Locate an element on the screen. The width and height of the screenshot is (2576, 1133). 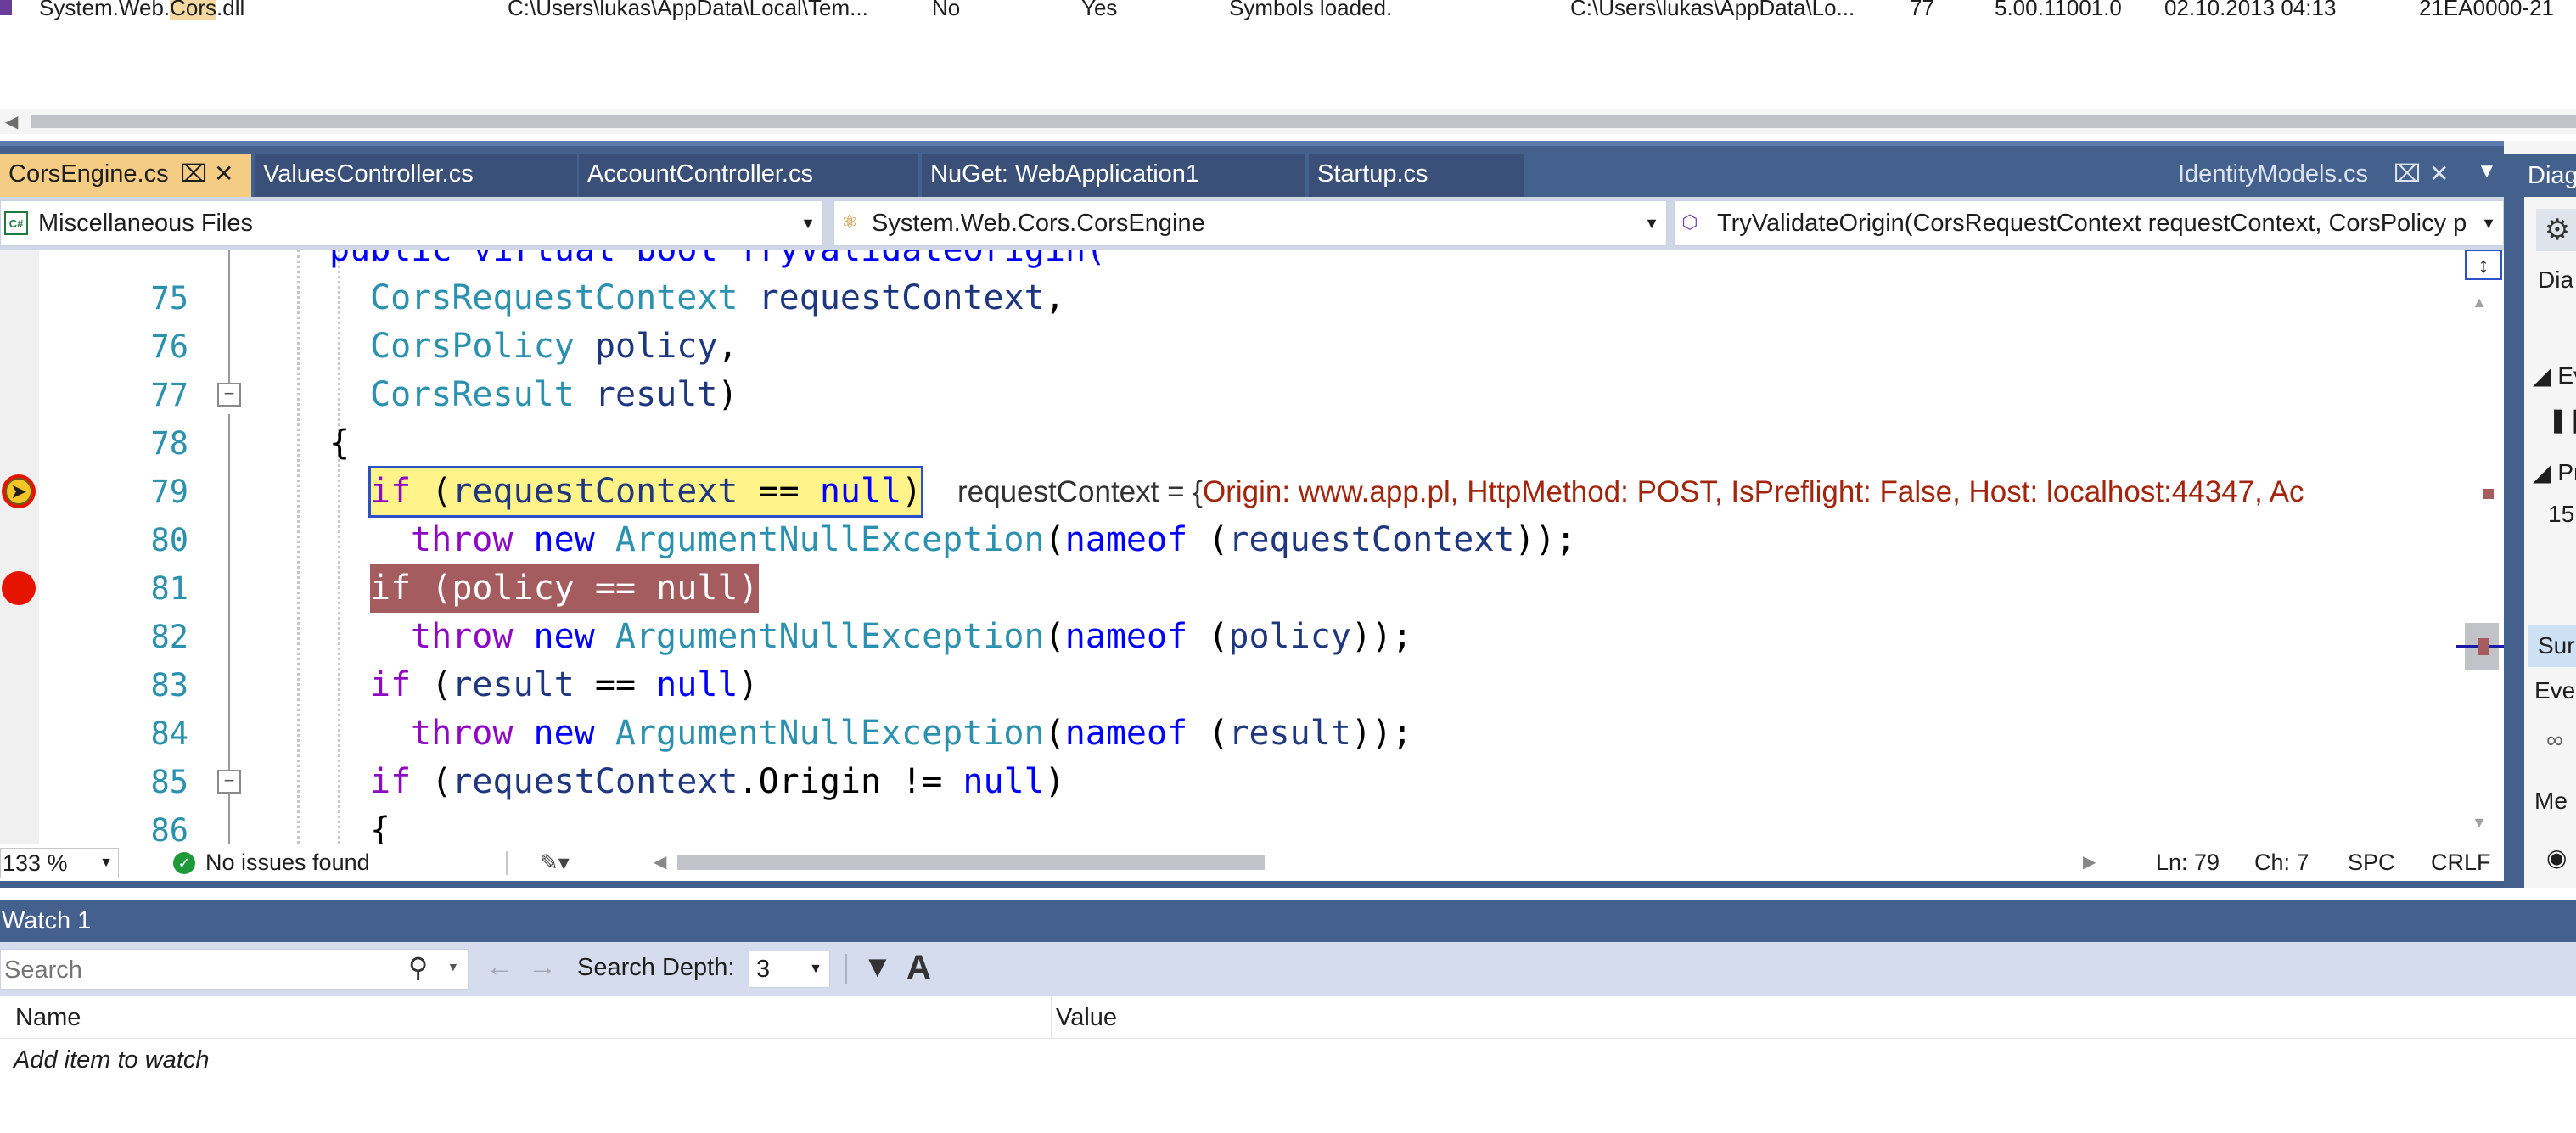
module-symbol-status: Symbols loaded. is located at coordinates (1311, 10).